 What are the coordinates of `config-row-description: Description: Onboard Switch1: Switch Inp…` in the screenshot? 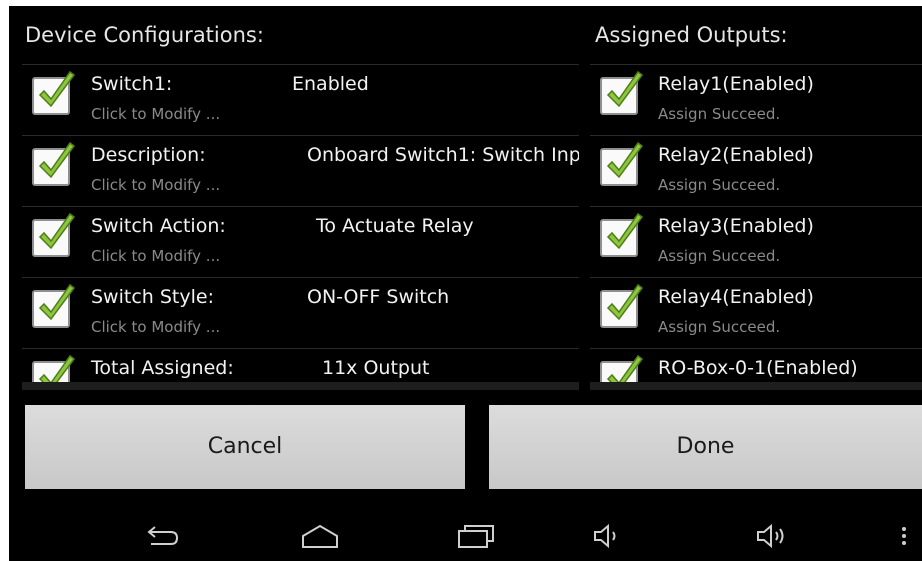 It's located at (300, 170).